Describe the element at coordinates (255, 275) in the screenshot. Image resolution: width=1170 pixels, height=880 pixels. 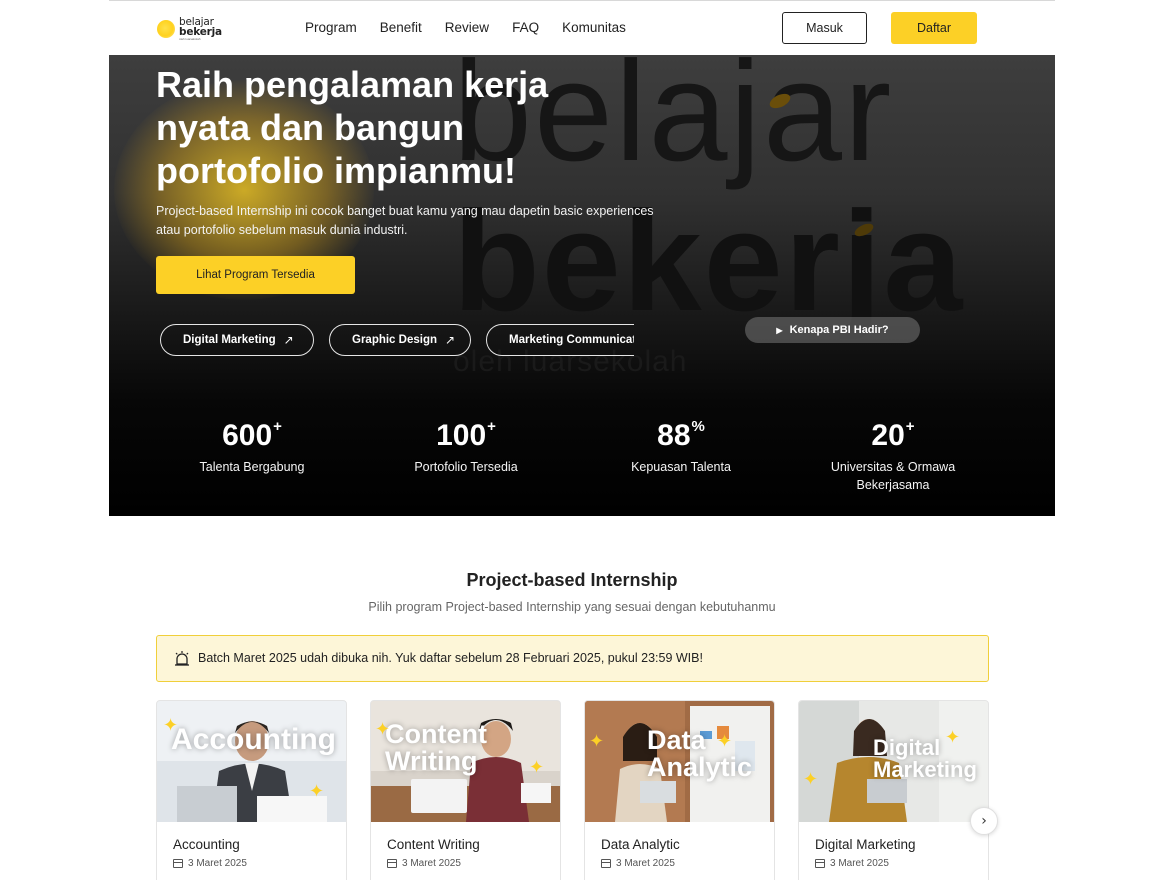
I see `view-programs-button: Lihat Program Tersedia` at that location.